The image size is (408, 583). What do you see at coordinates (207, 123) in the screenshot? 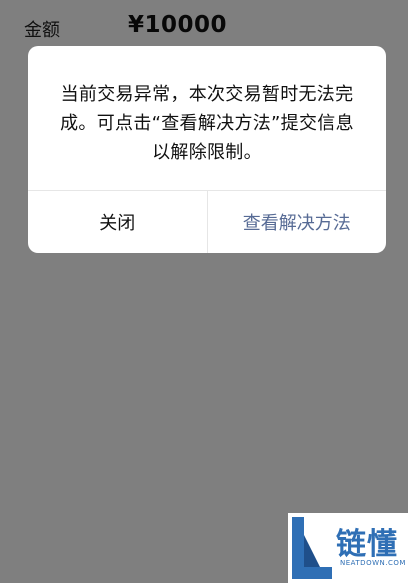
I see `dialog-message: 当前交易异常，本次交易暂时无法完成。可点击“查看解决方法”提交信息以解除限制。` at bounding box center [207, 123].